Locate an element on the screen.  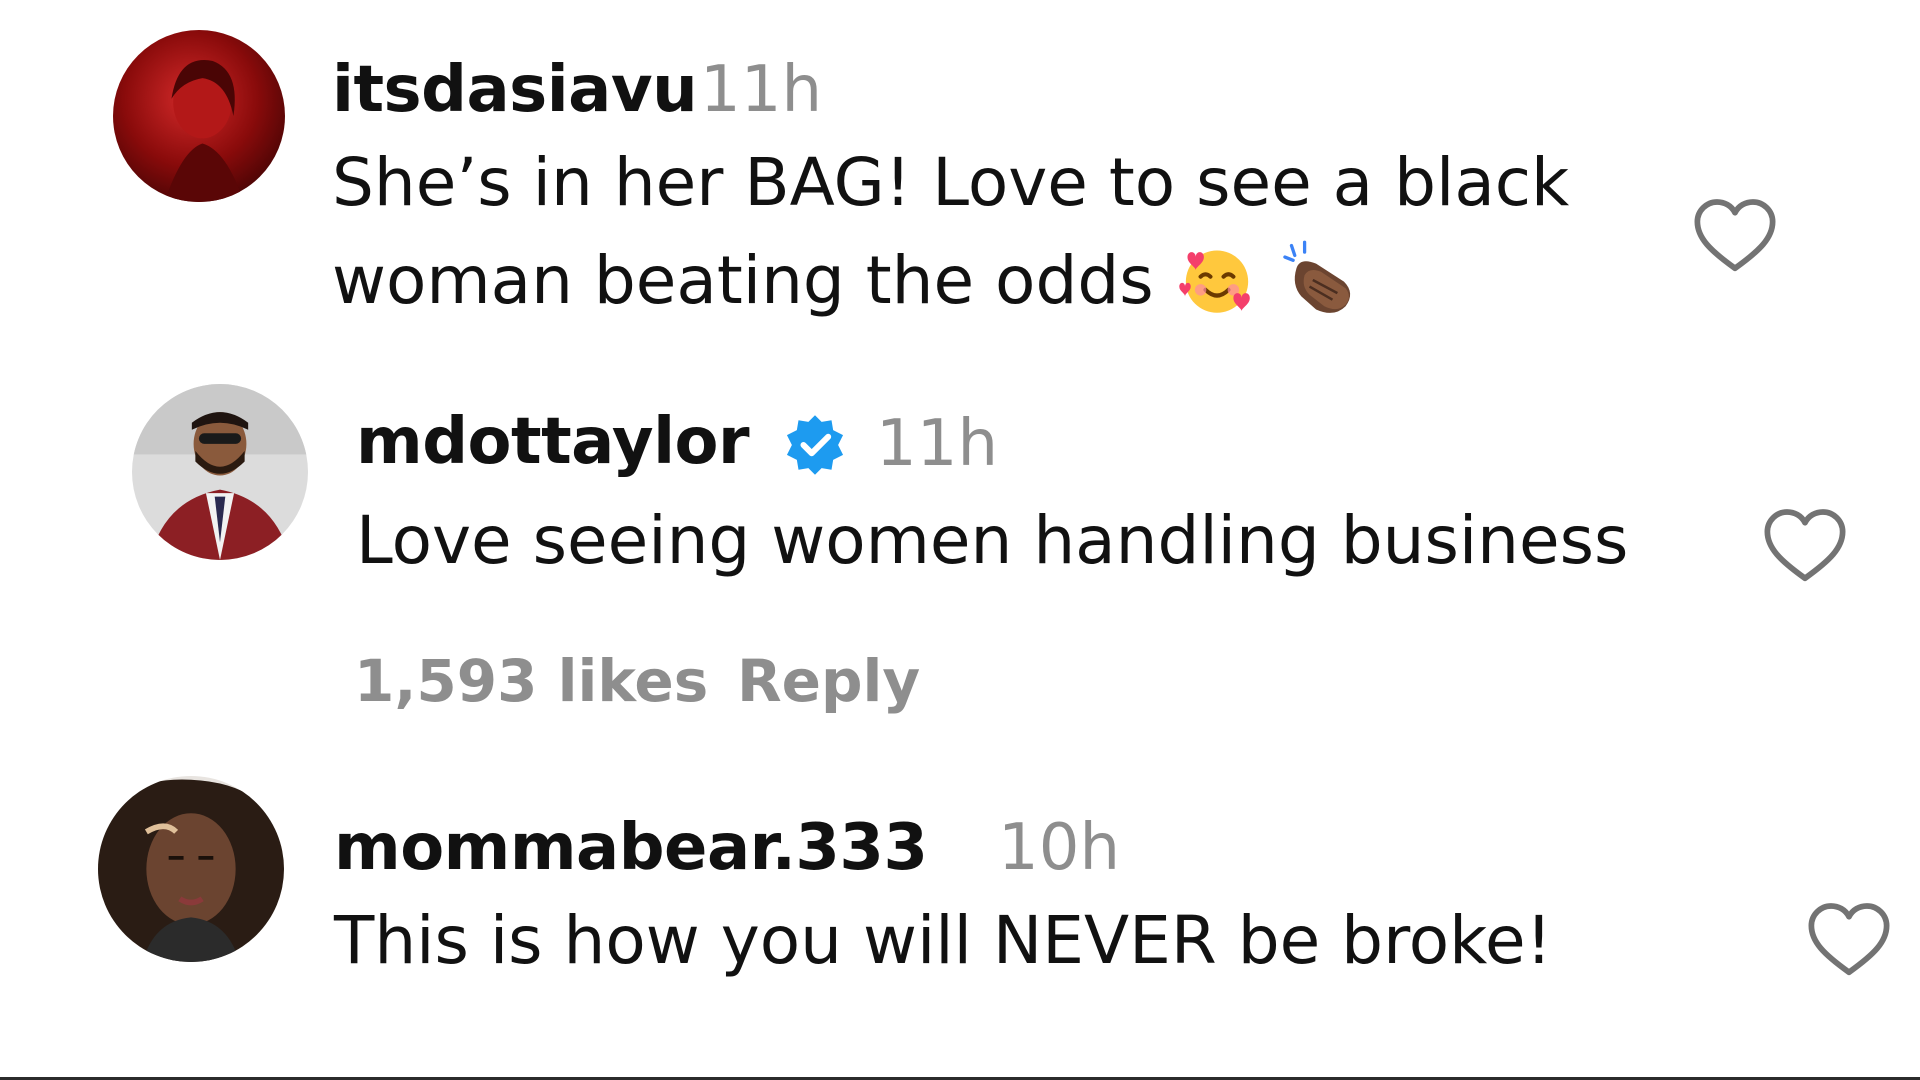
comment-text: woman beating the odds is located at coordinates (743, 280).